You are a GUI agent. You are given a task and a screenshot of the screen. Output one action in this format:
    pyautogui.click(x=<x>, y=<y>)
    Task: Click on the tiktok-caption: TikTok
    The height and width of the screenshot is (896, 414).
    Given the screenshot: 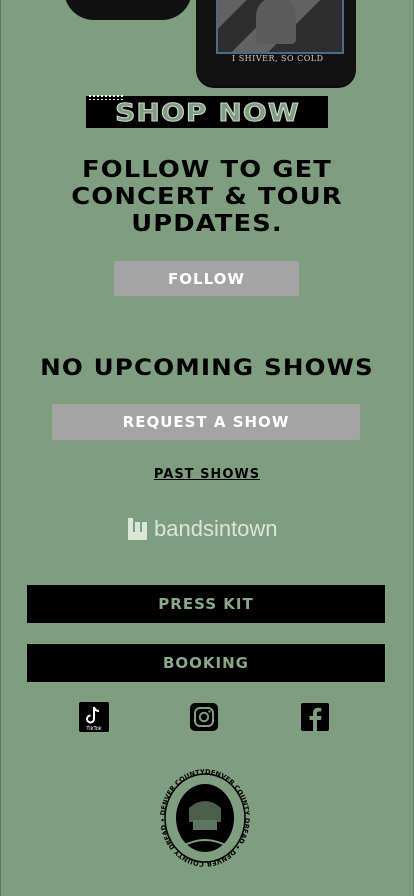 What is the action you would take?
    pyautogui.click(x=93, y=729)
    